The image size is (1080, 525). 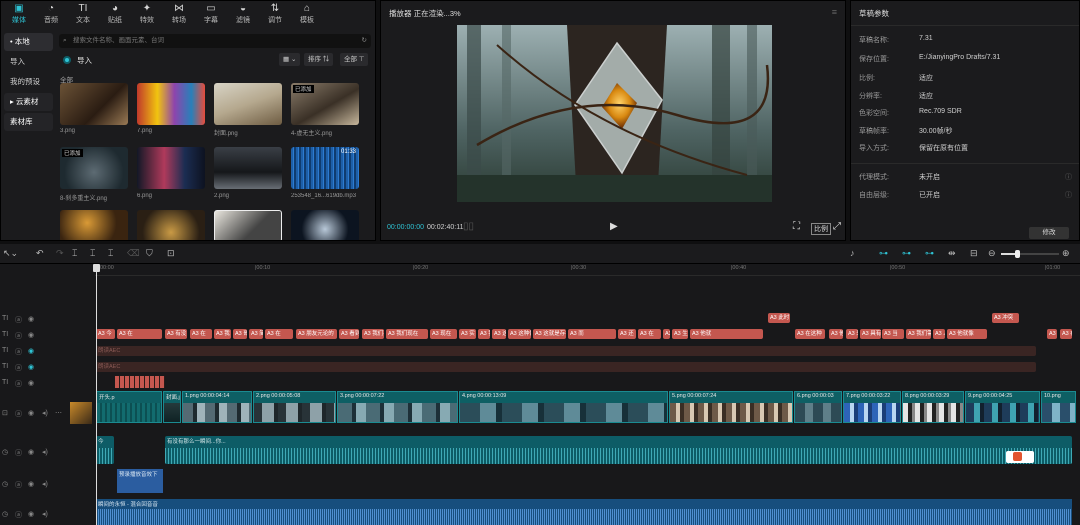 I want to click on nav-import: 导入, so click(x=28, y=62).